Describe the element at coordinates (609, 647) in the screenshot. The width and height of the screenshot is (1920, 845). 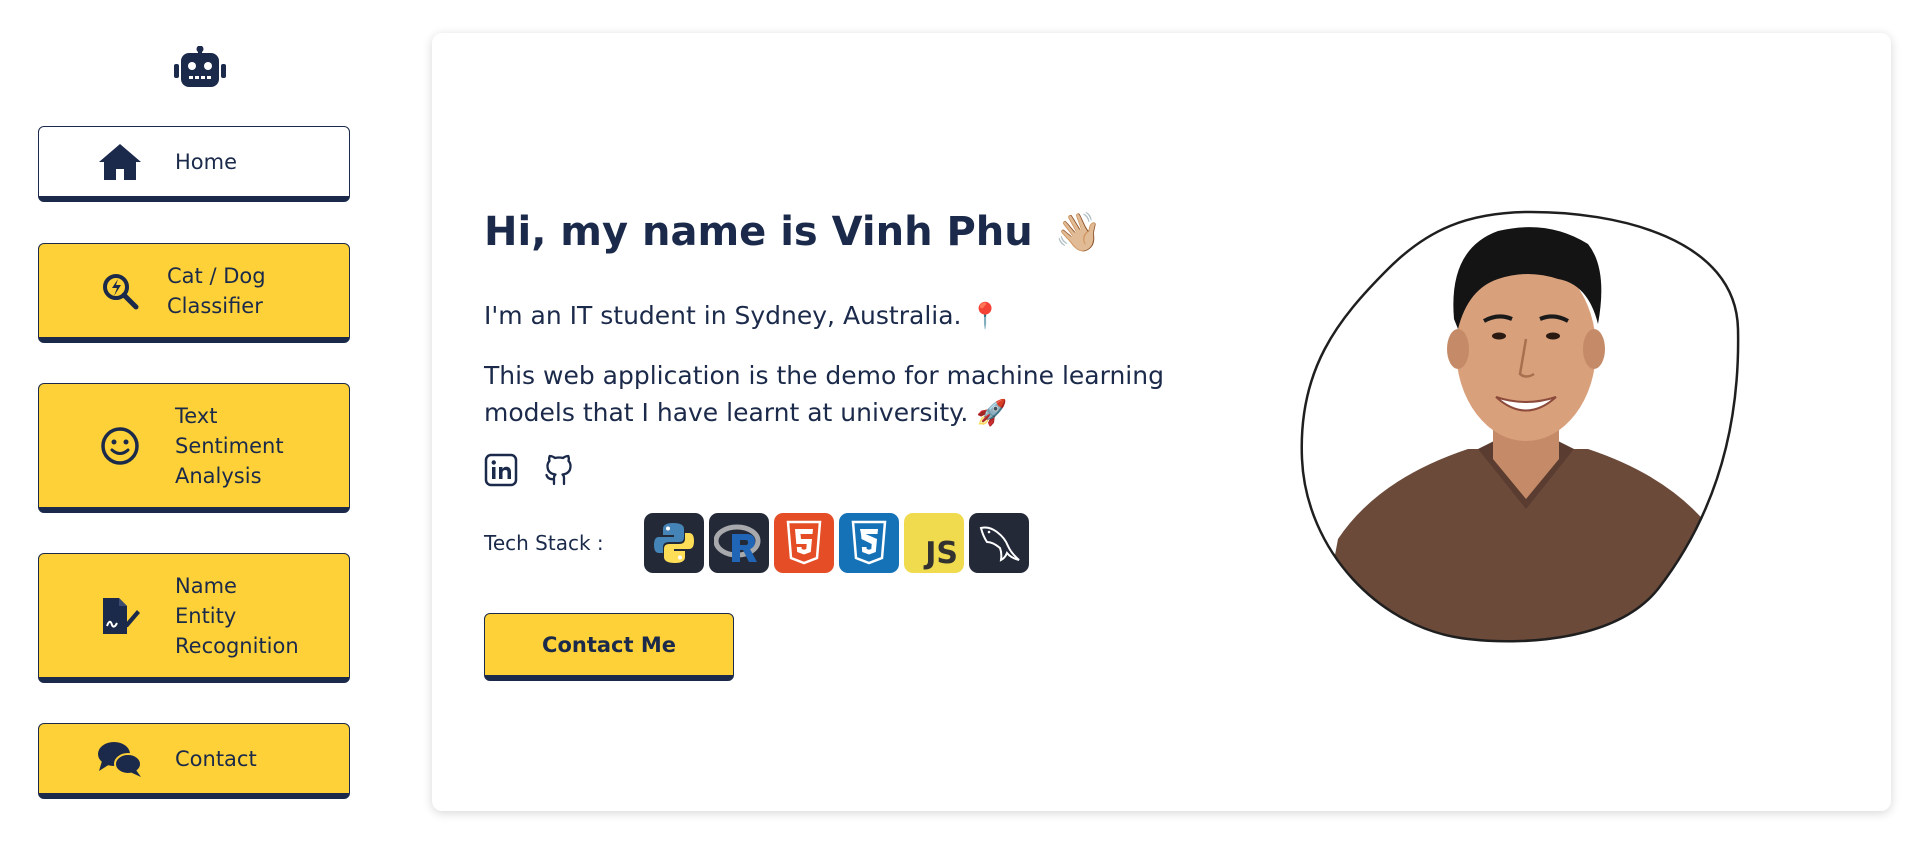
I see `contact-me-button: Contact Me` at that location.